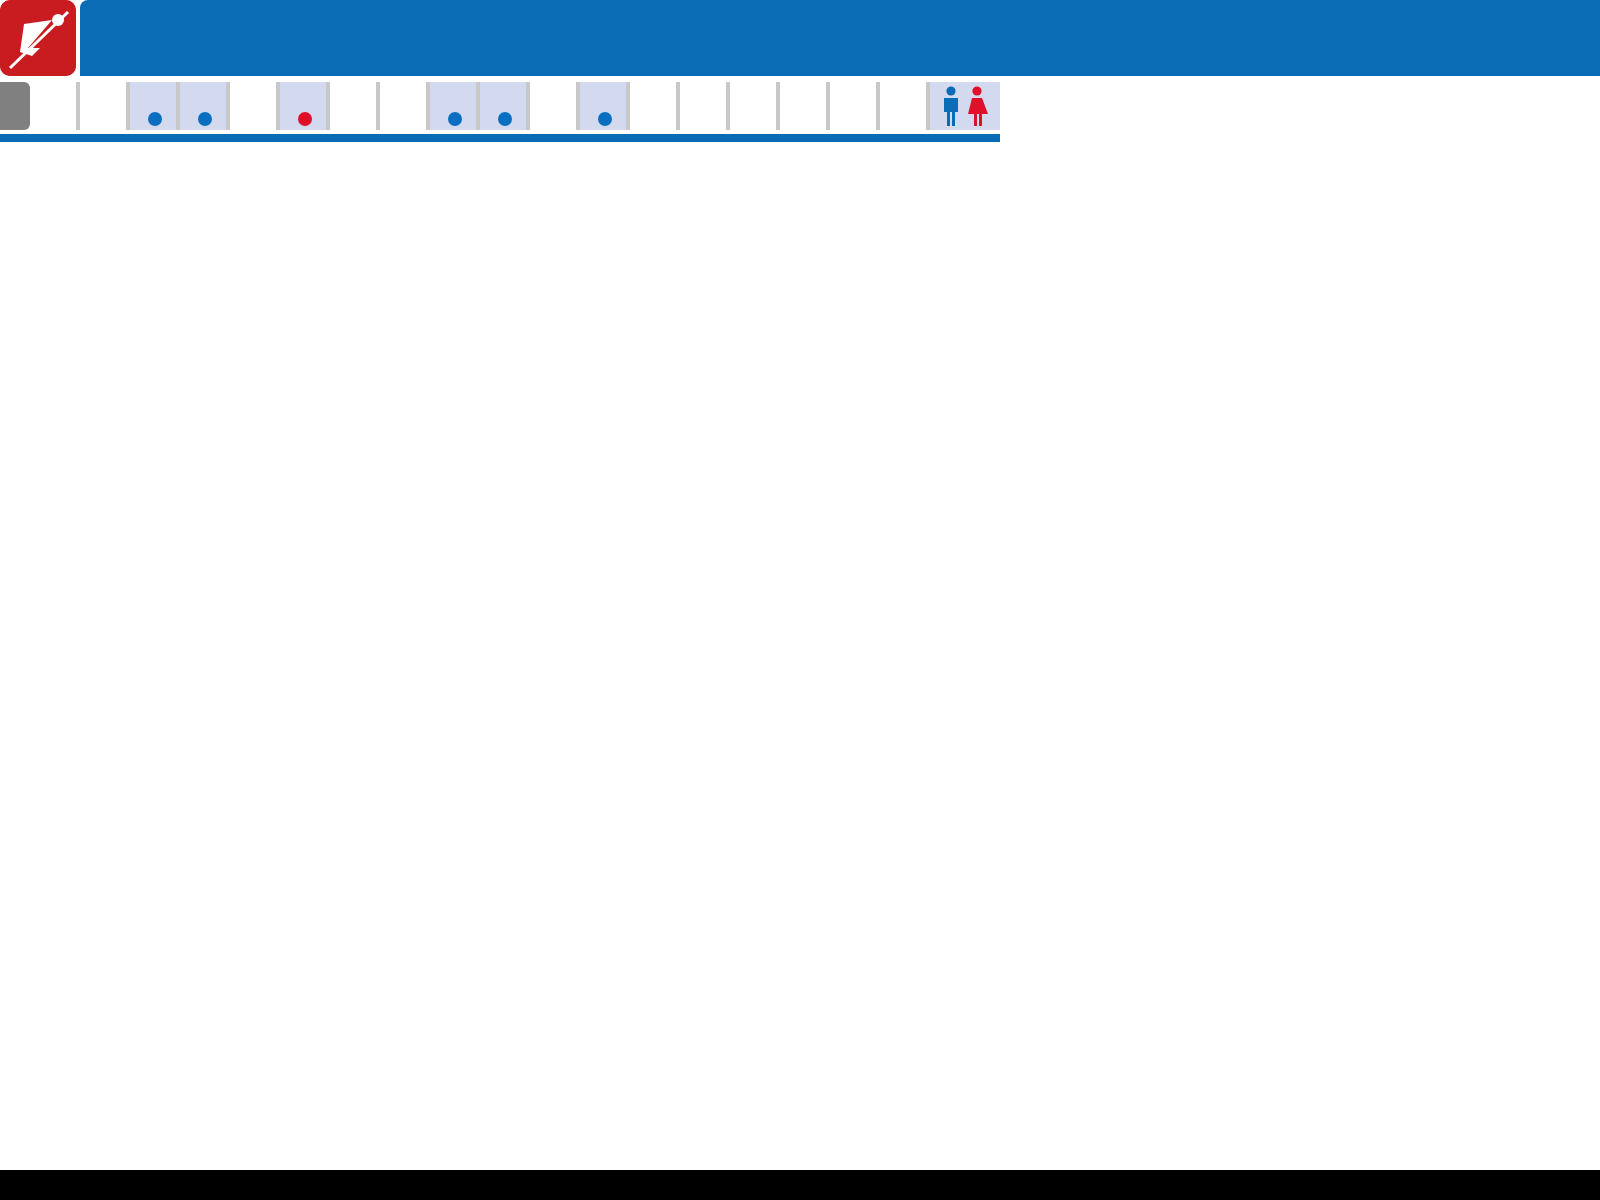  I want to click on gender-filter, so click(965, 106).